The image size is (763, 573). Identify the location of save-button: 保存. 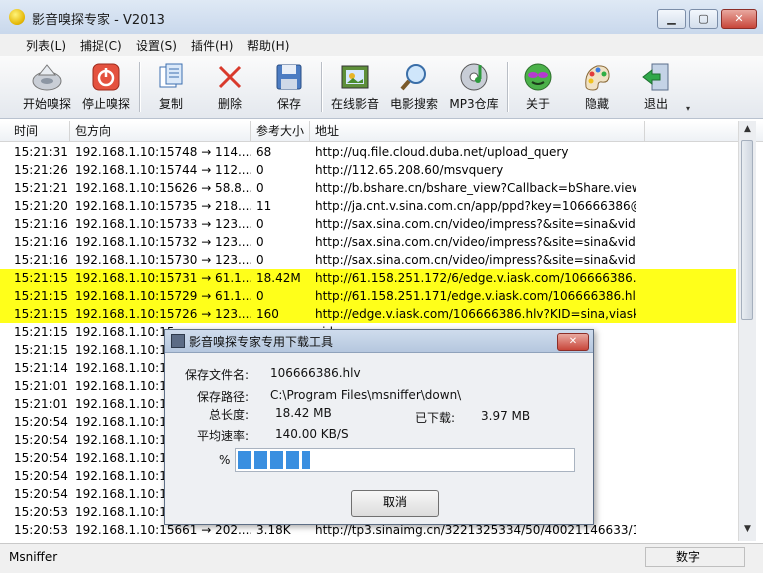
(289, 87).